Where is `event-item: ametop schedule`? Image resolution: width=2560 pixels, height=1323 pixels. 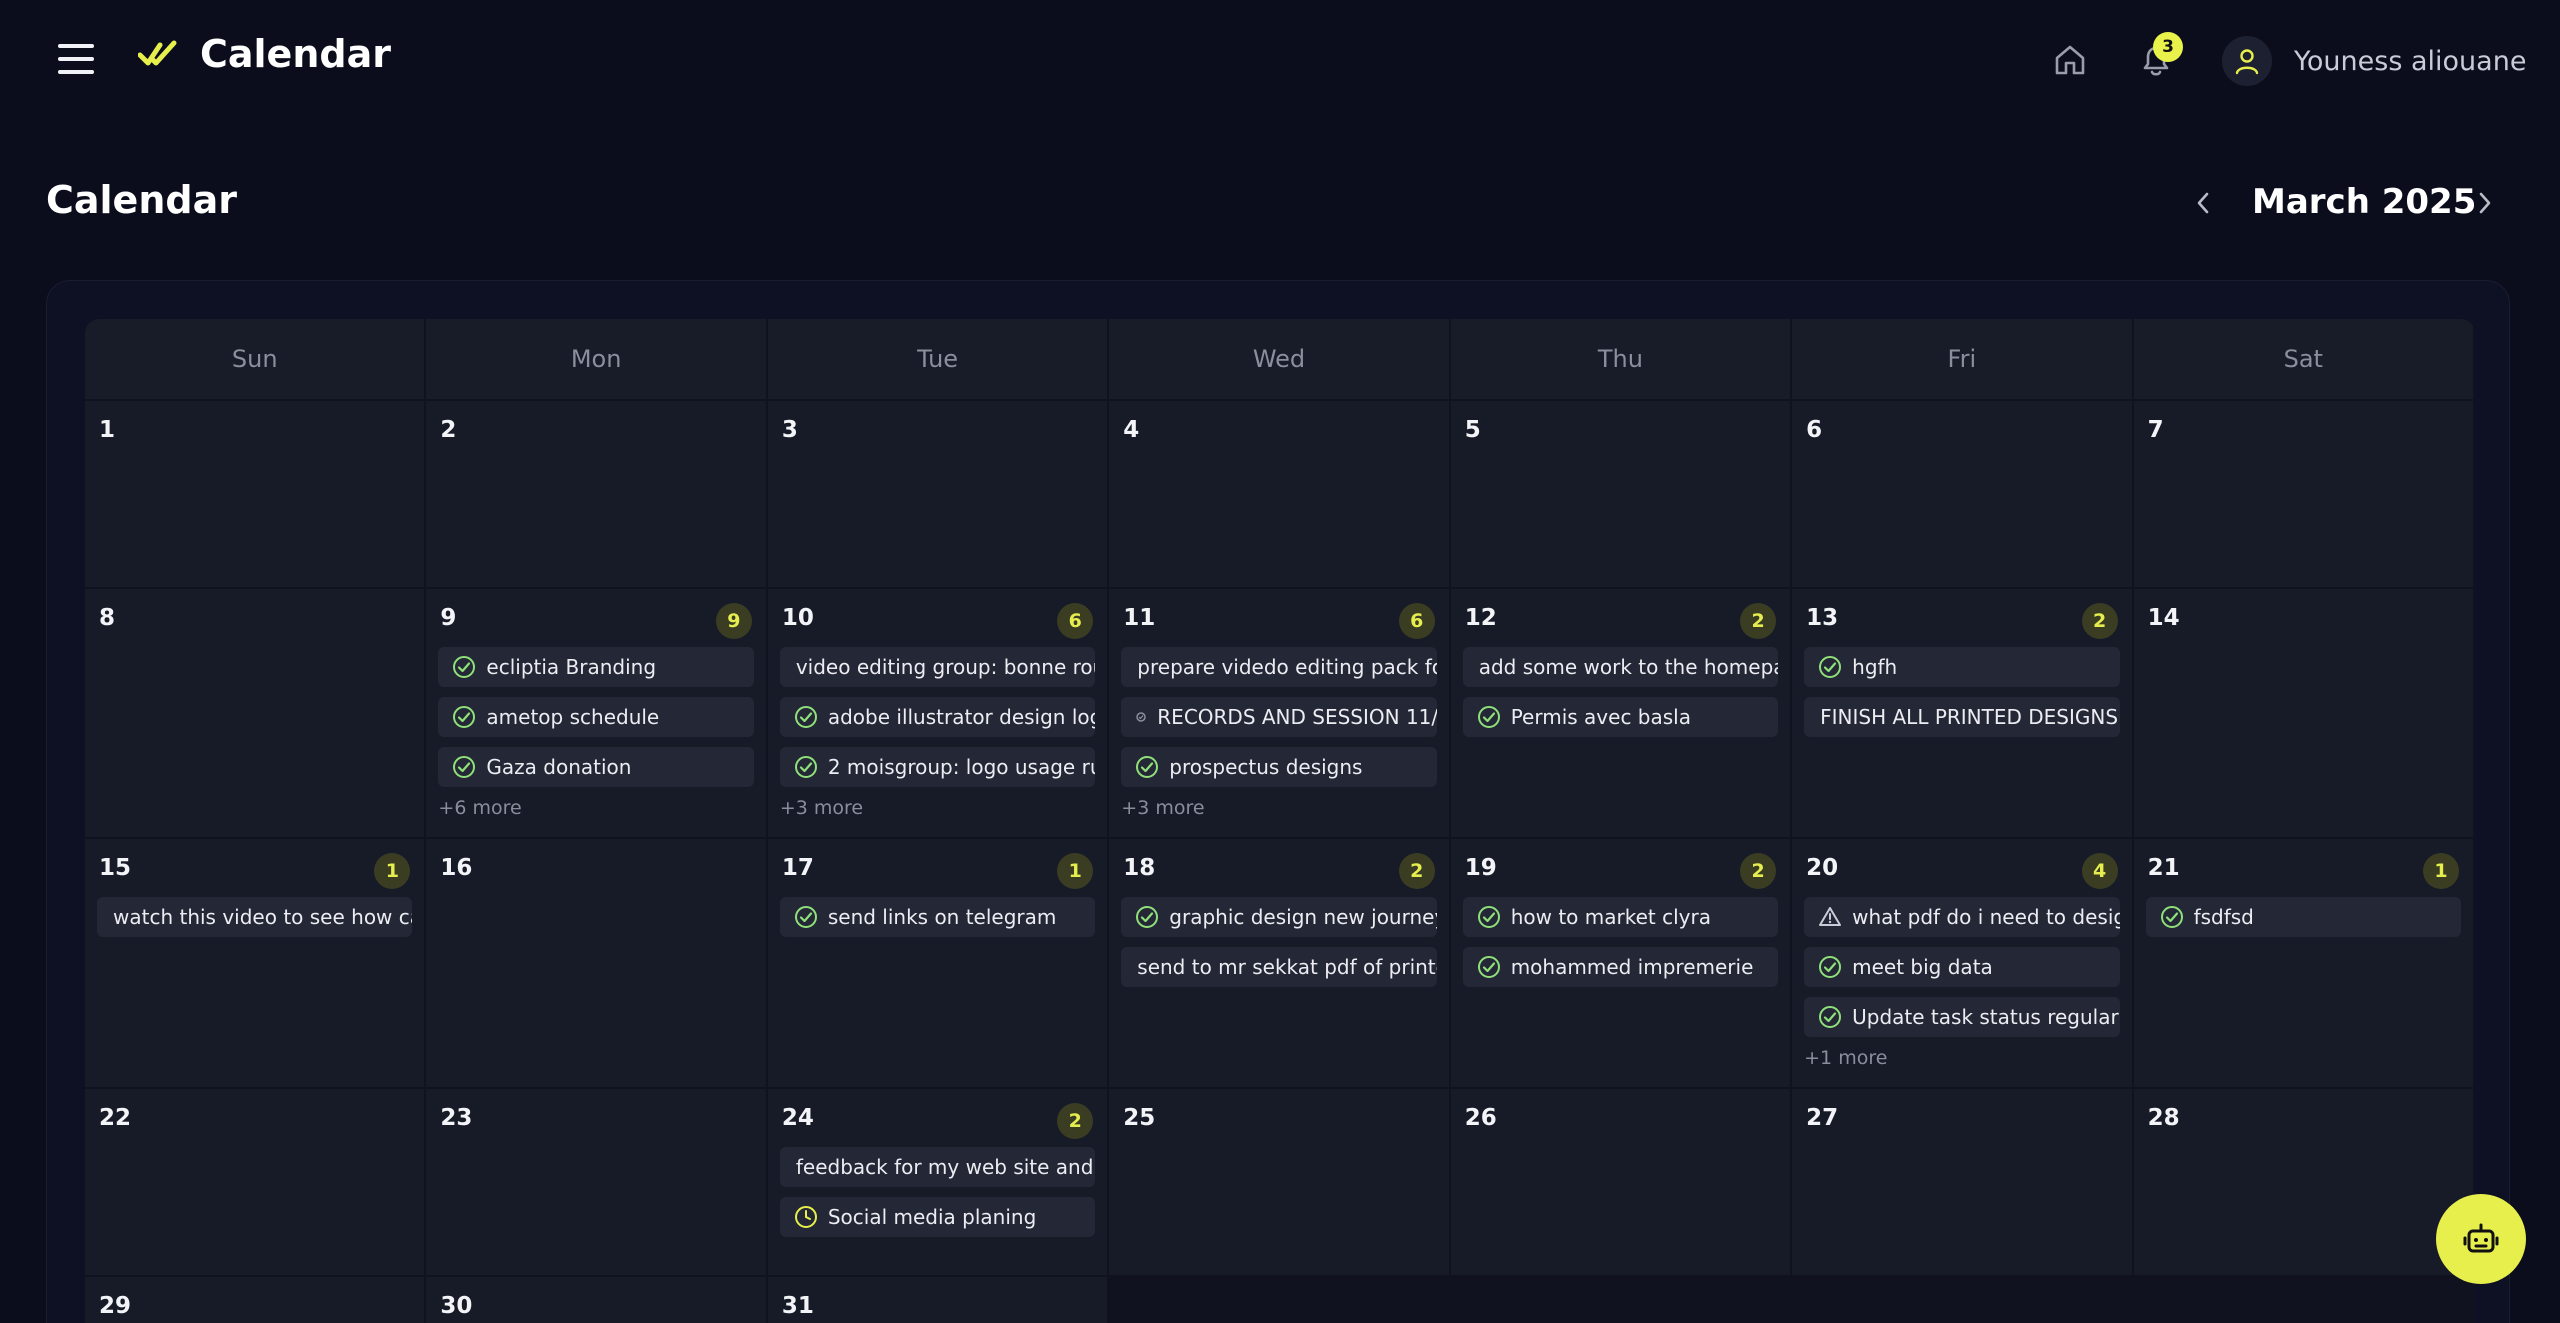
event-item: ametop schedule is located at coordinates (596, 717).